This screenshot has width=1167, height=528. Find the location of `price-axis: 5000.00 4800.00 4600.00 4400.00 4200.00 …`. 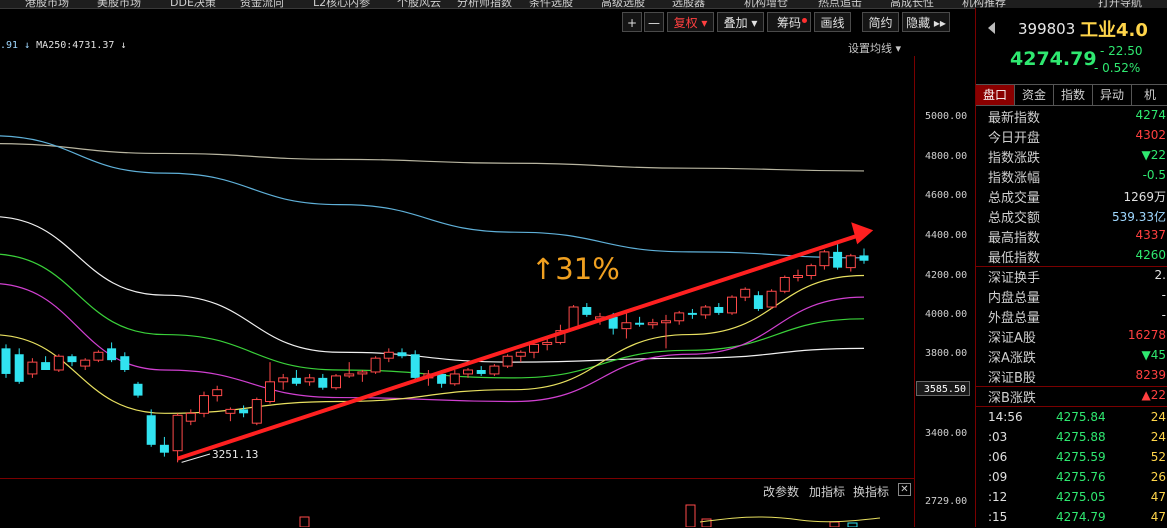

price-axis: 5000.00 4800.00 4600.00 4400.00 4200.00 … is located at coordinates (944, 291).